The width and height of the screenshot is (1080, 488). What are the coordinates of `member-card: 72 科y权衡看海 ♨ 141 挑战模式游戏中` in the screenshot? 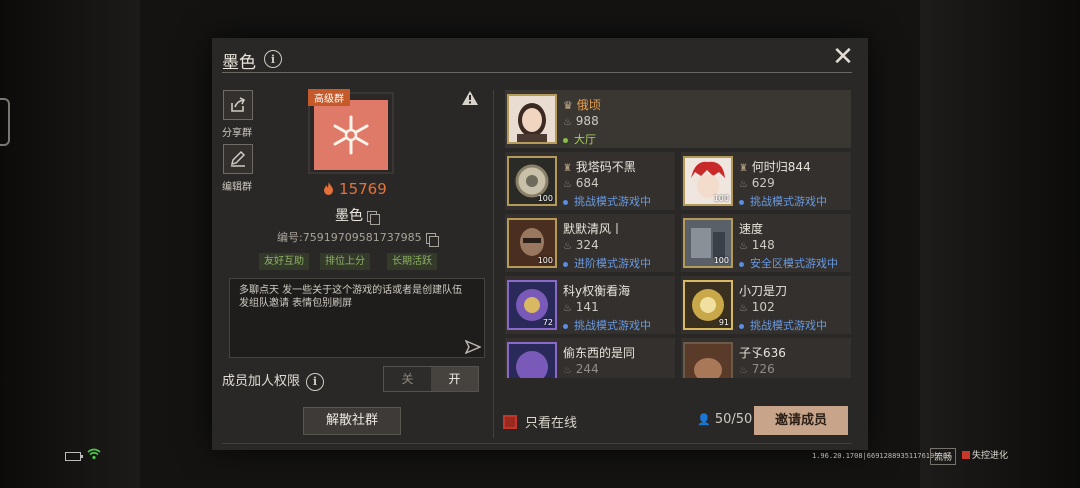 It's located at (590, 305).